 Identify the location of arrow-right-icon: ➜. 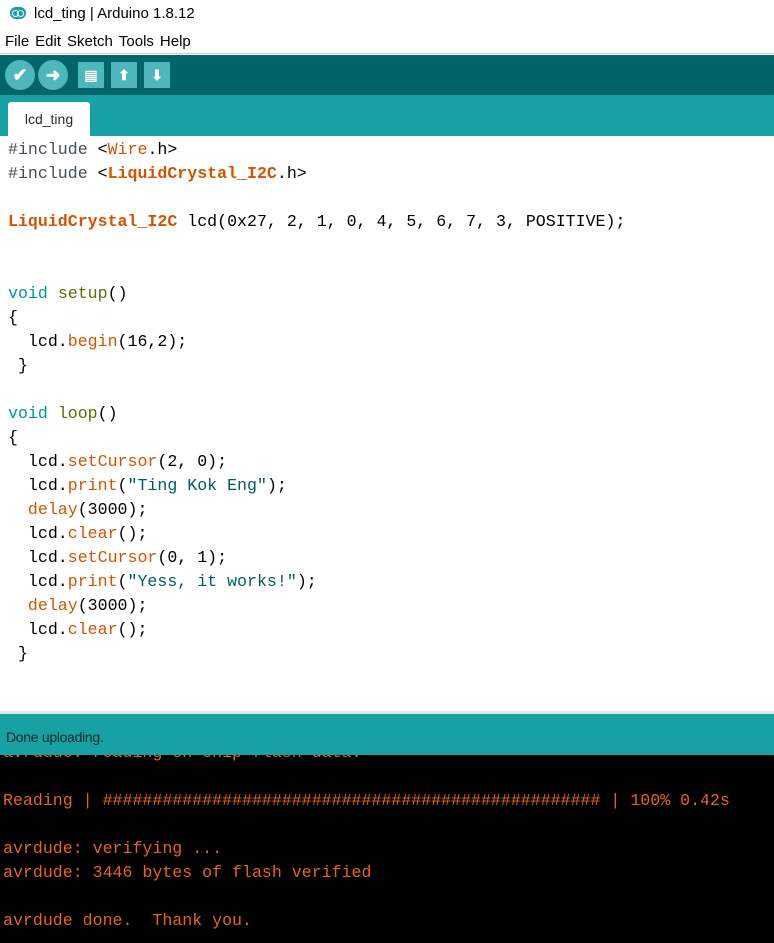
(53, 74).